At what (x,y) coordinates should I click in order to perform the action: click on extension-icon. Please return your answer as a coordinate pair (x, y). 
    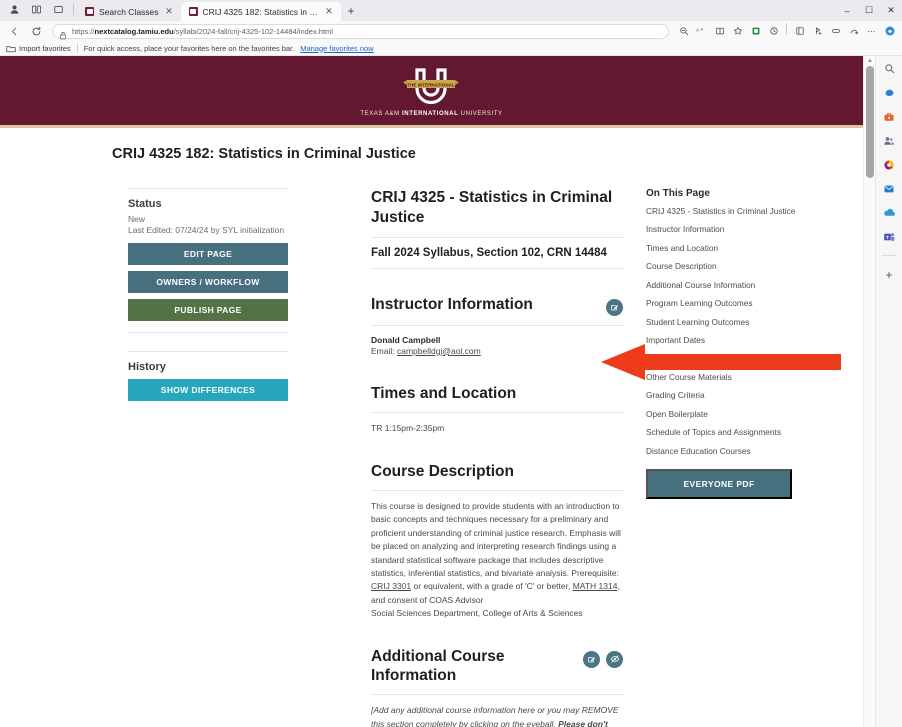
    Looking at the image, I should click on (755, 31).